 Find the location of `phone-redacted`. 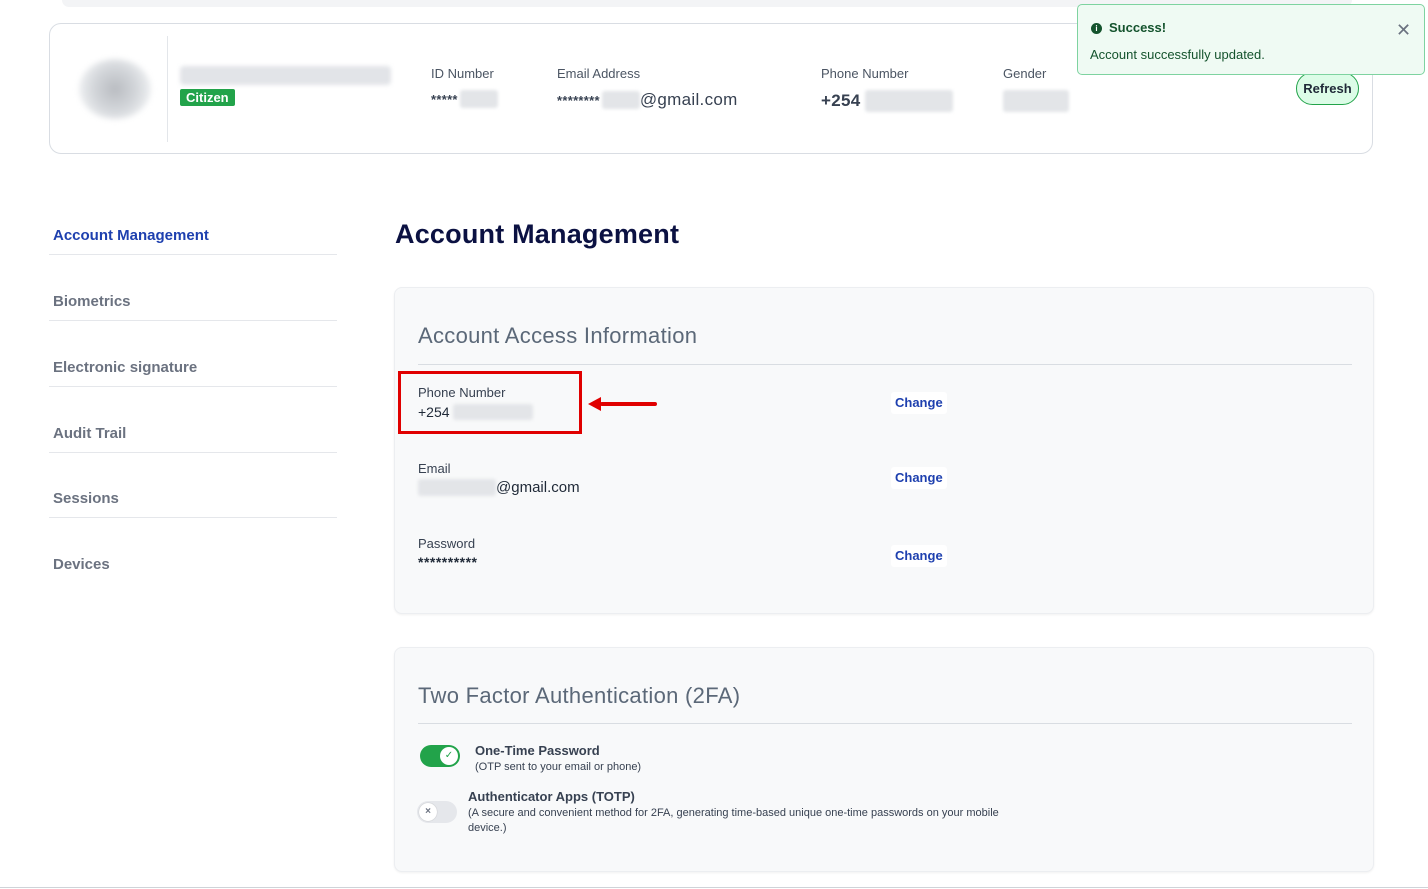

phone-redacted is located at coordinates (908, 101).